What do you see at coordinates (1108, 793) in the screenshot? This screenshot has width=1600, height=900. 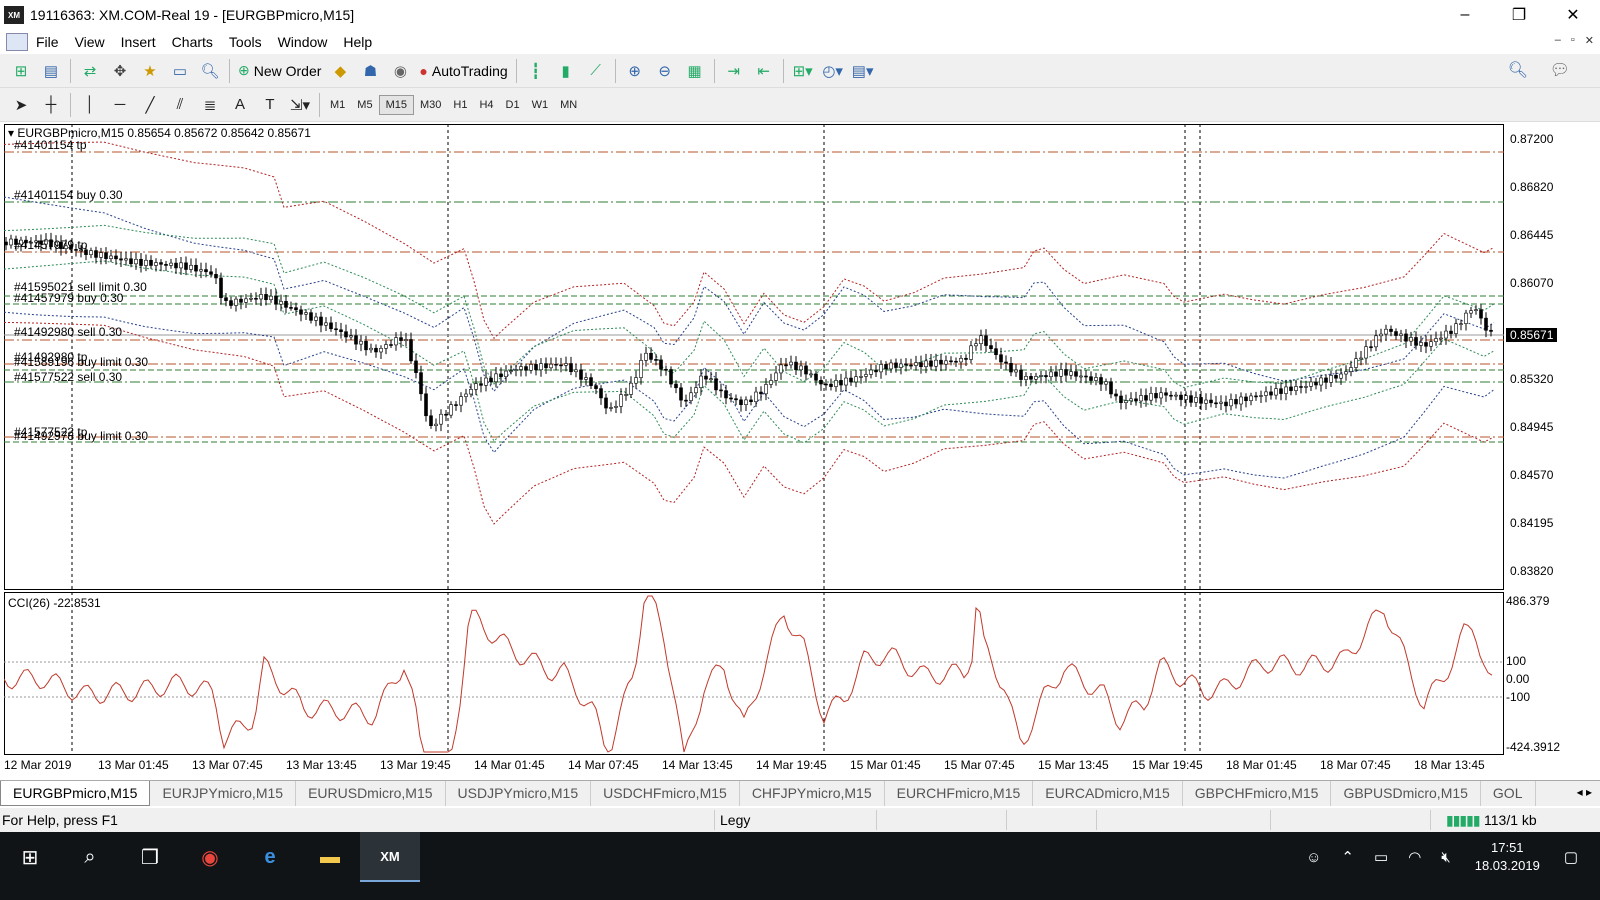 I see `tab-eurcad: EURCADmicro,M15` at bounding box center [1108, 793].